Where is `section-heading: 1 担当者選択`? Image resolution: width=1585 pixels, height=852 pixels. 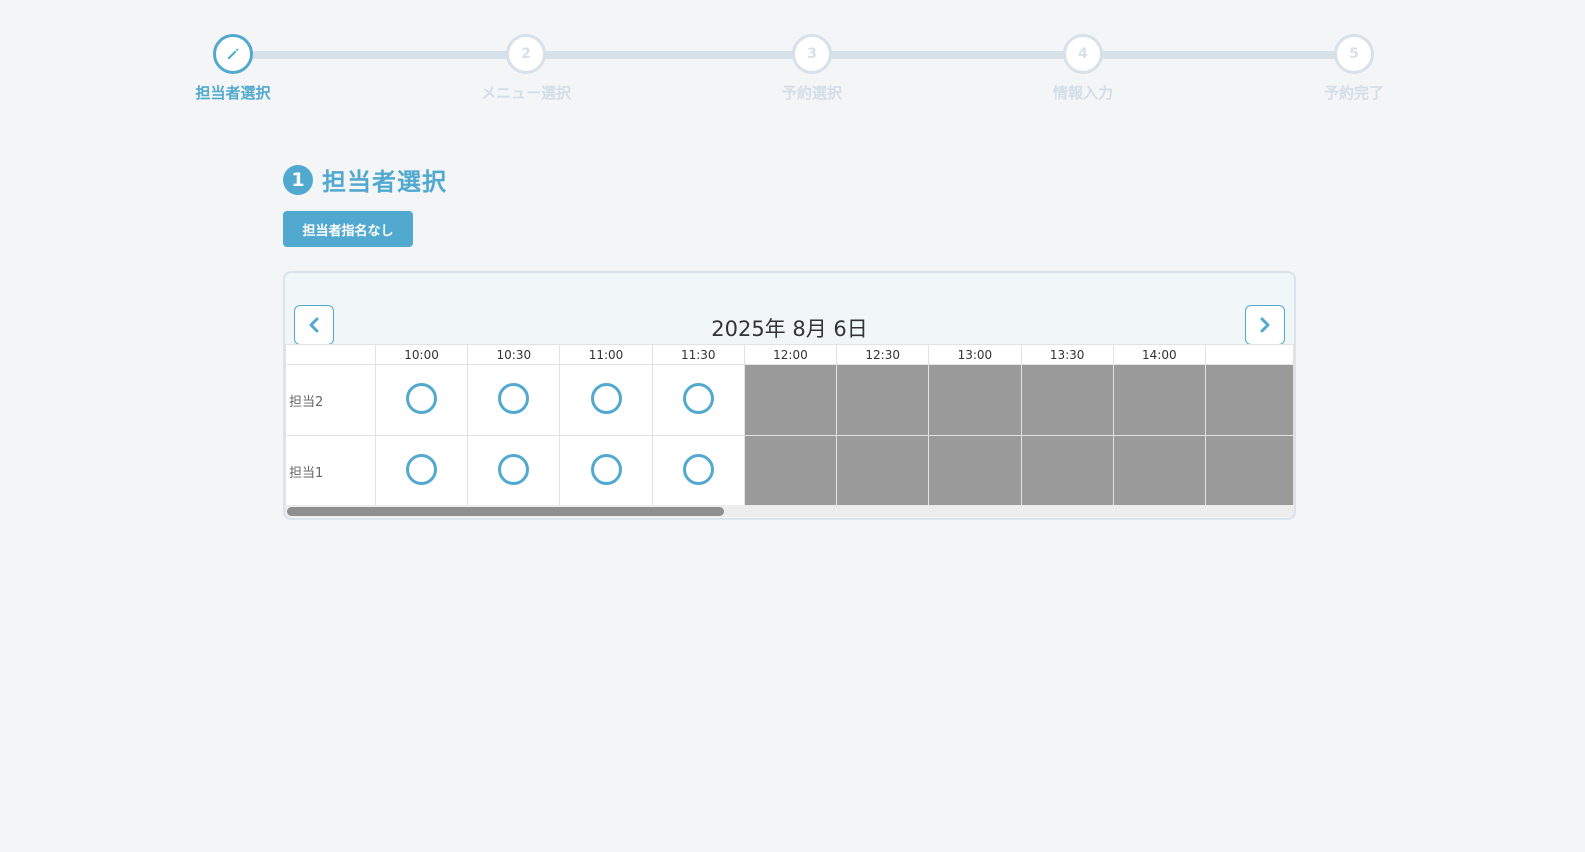 section-heading: 1 担当者選択 is located at coordinates (365, 179).